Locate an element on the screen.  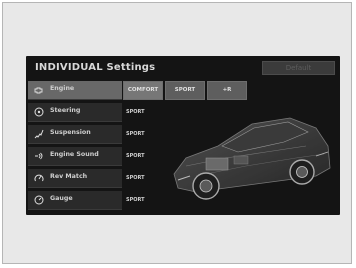
setting-label: Gauge is located at coordinates (61, 198).